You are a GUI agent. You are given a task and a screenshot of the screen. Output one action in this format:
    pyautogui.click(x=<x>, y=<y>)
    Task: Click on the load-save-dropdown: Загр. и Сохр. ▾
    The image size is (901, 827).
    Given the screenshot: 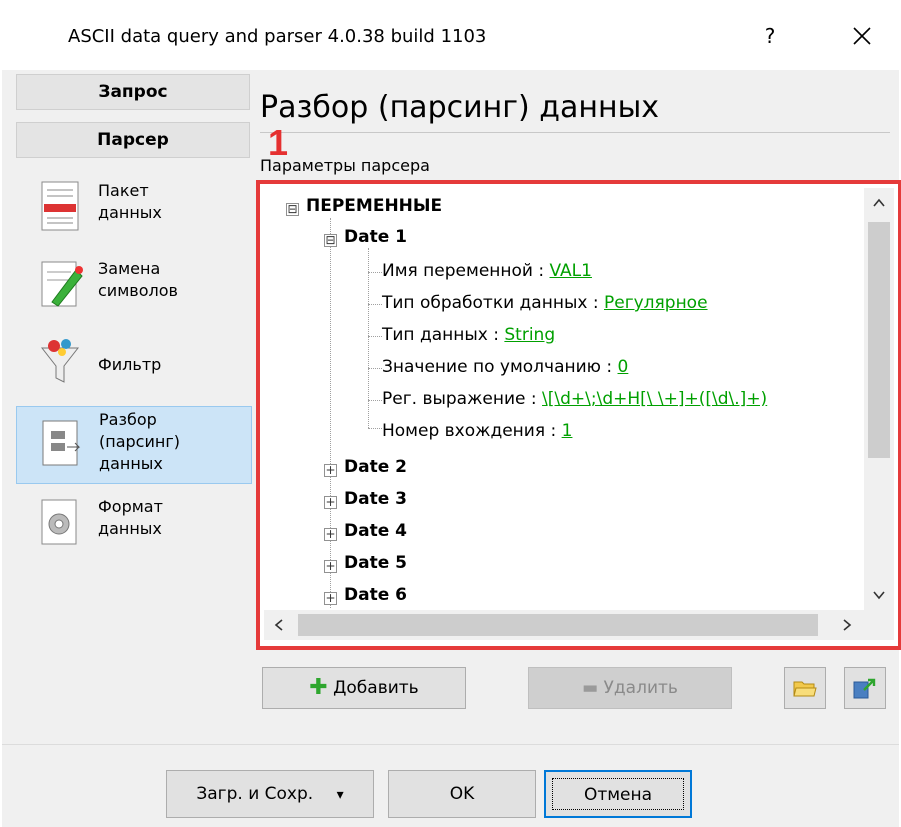 What is the action you would take?
    pyautogui.click(x=270, y=794)
    